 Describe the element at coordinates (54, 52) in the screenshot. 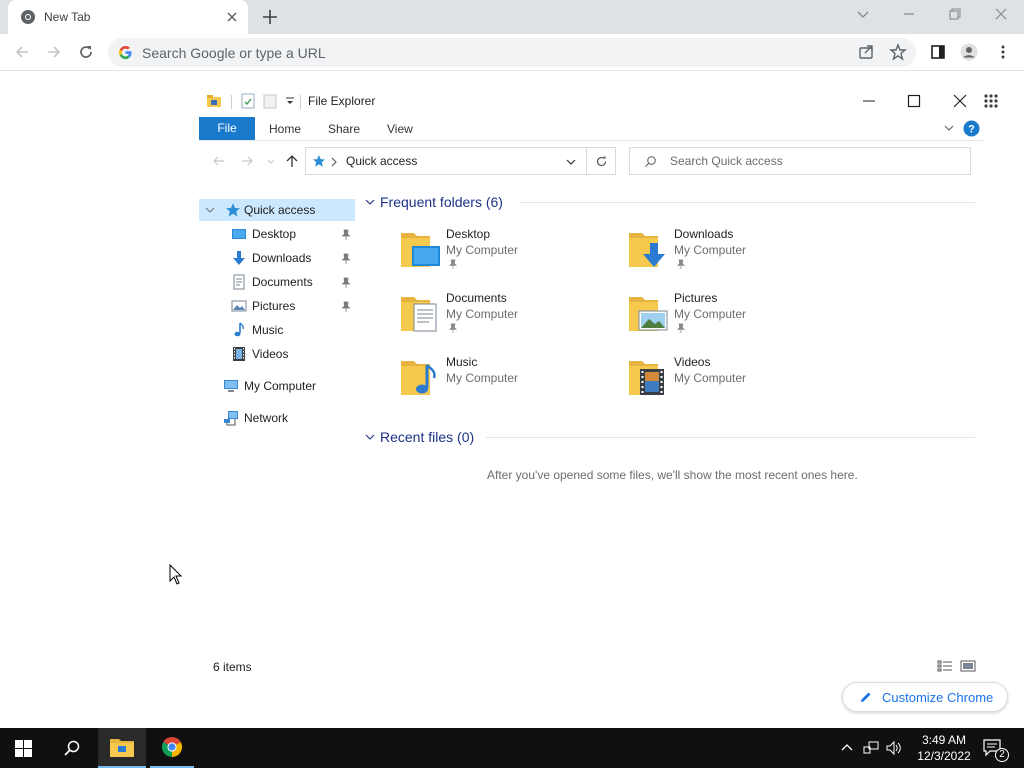

I see `forward-icon` at that location.